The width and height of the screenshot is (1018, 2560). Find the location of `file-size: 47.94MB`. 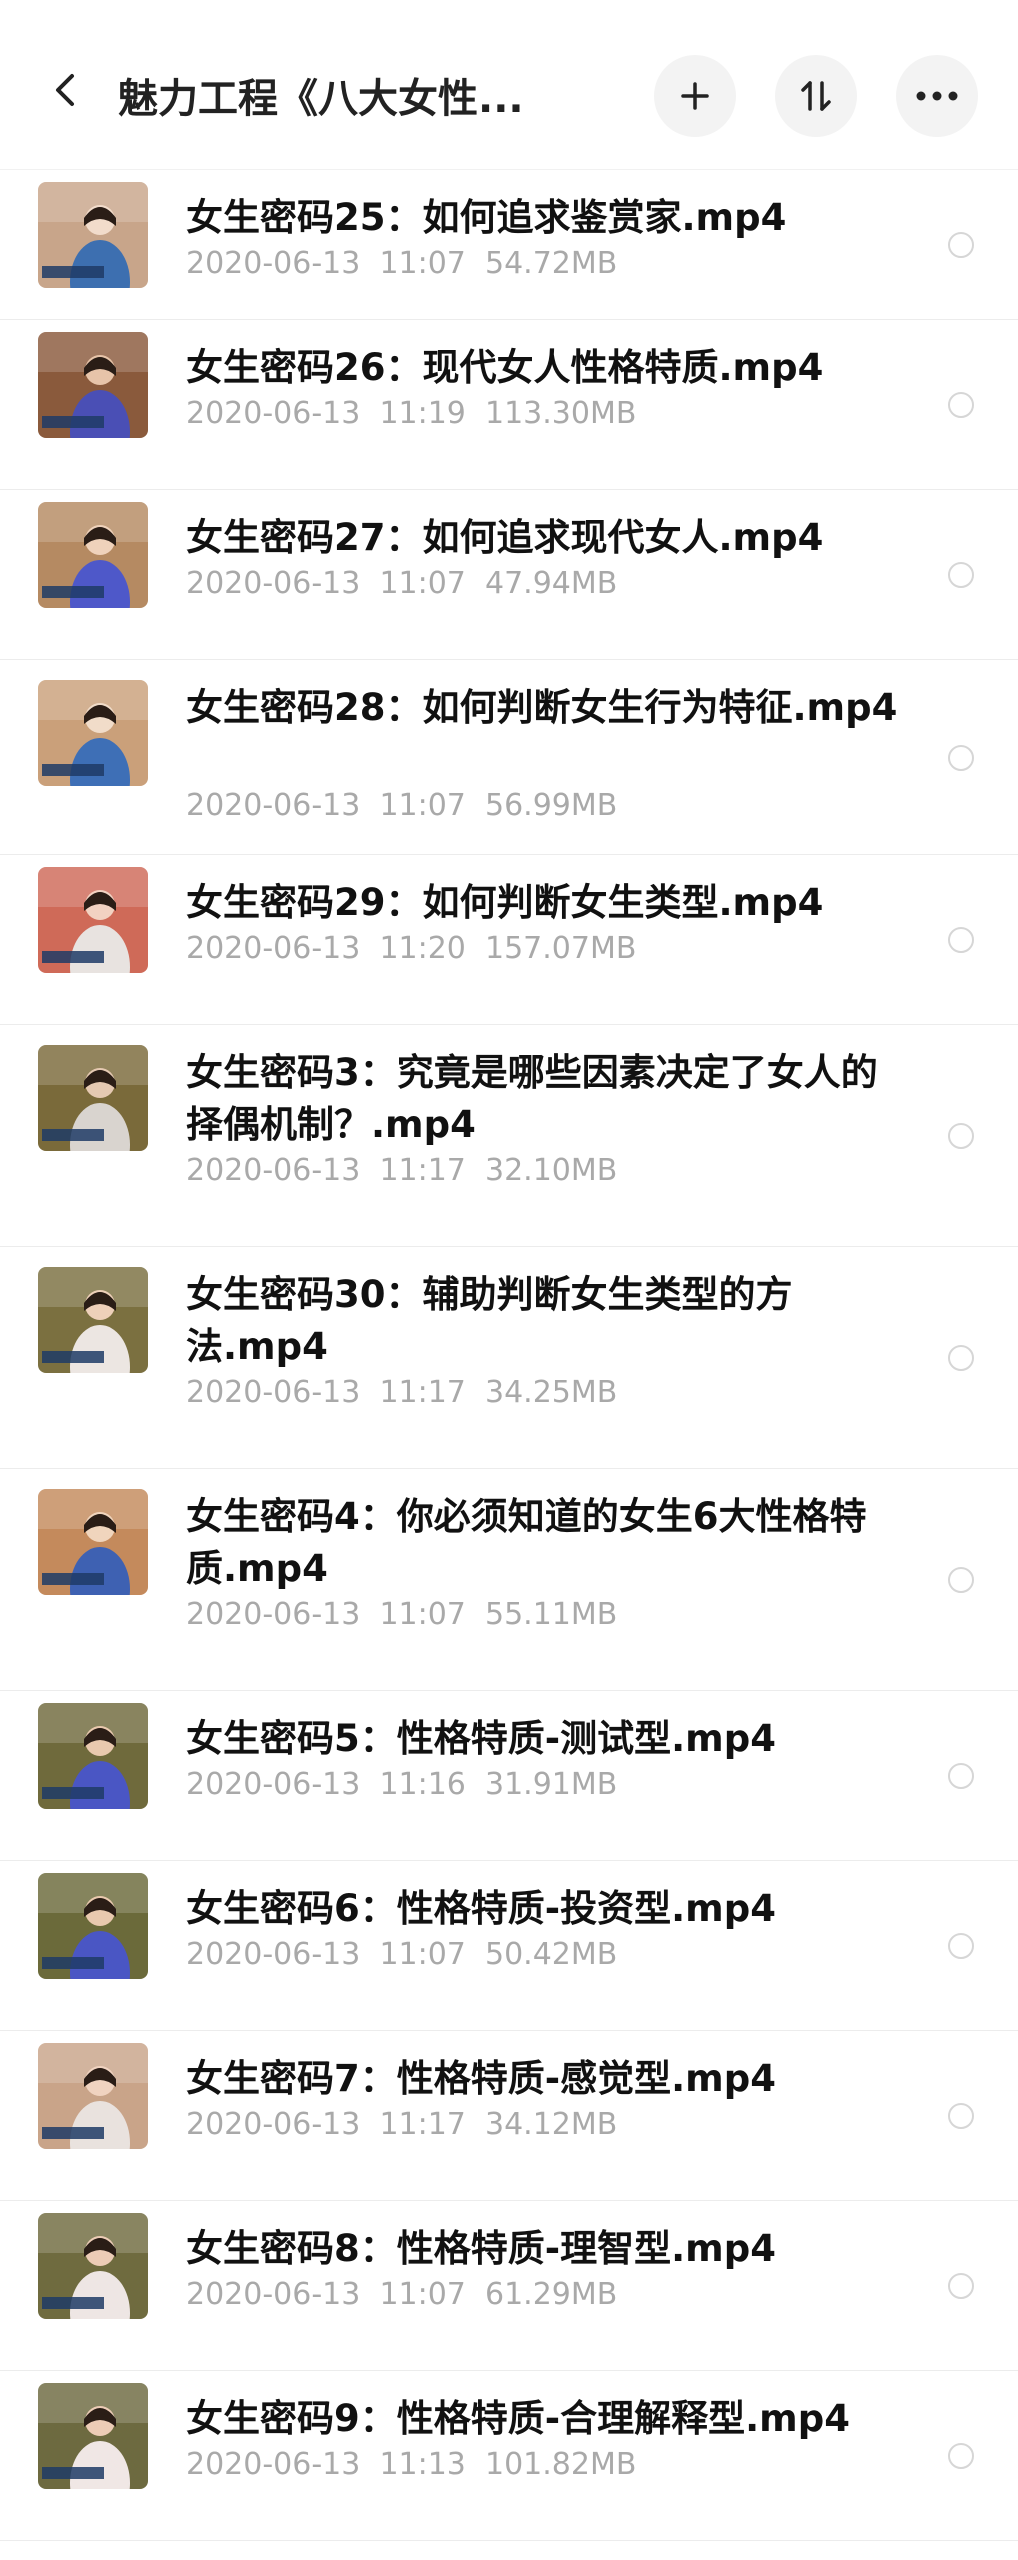

file-size: 47.94MB is located at coordinates (551, 583).